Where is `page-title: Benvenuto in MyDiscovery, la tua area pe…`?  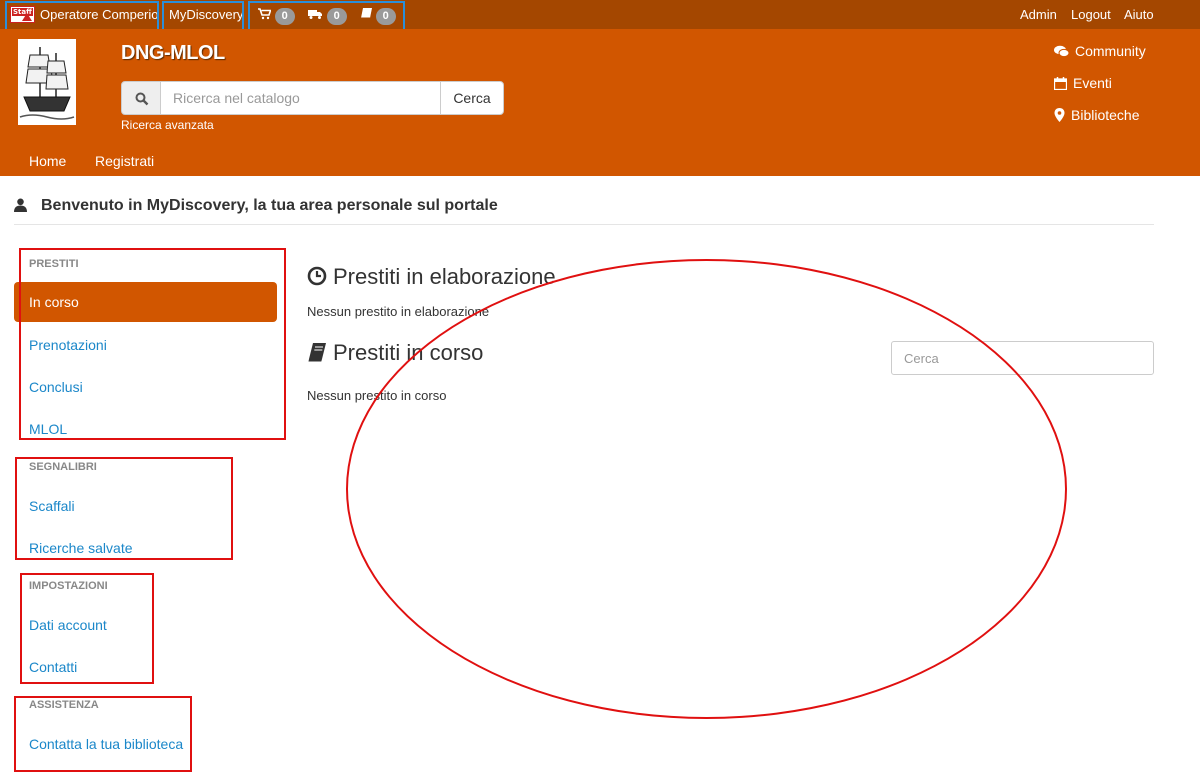 page-title: Benvenuto in MyDiscovery, la tua area pe… is located at coordinates (256, 206).